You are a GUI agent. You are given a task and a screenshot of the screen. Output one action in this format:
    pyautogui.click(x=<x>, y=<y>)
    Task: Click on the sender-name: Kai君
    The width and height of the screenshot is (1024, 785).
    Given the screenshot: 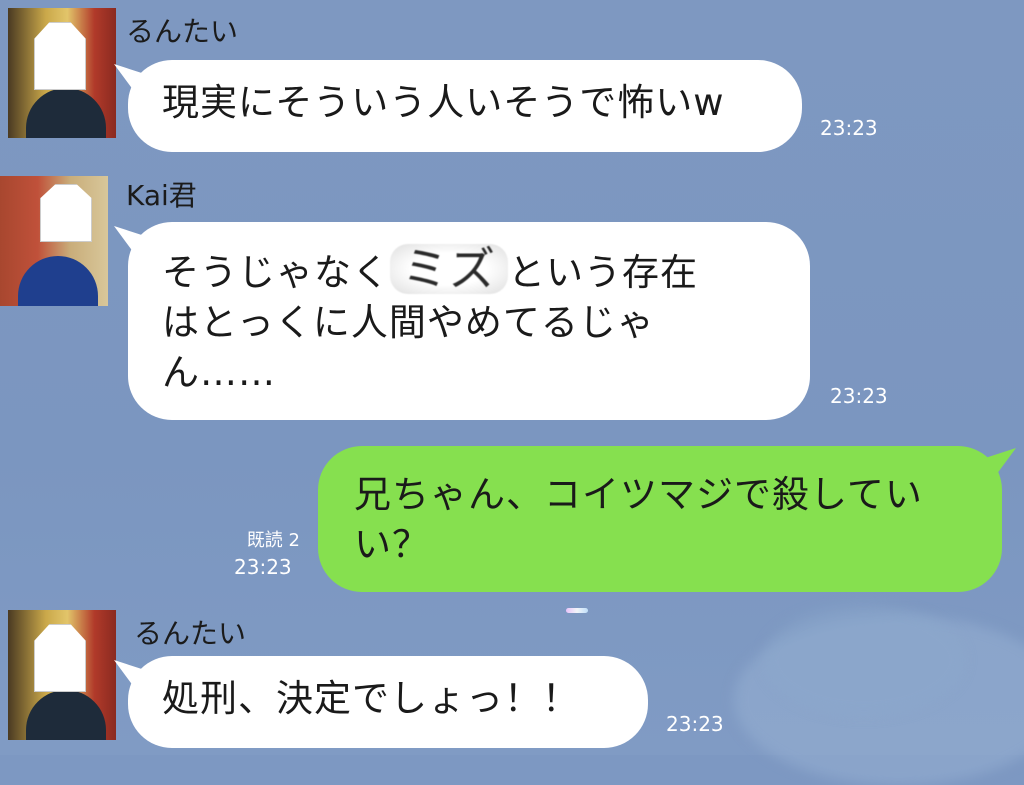 What is the action you would take?
    pyautogui.click(x=161, y=195)
    